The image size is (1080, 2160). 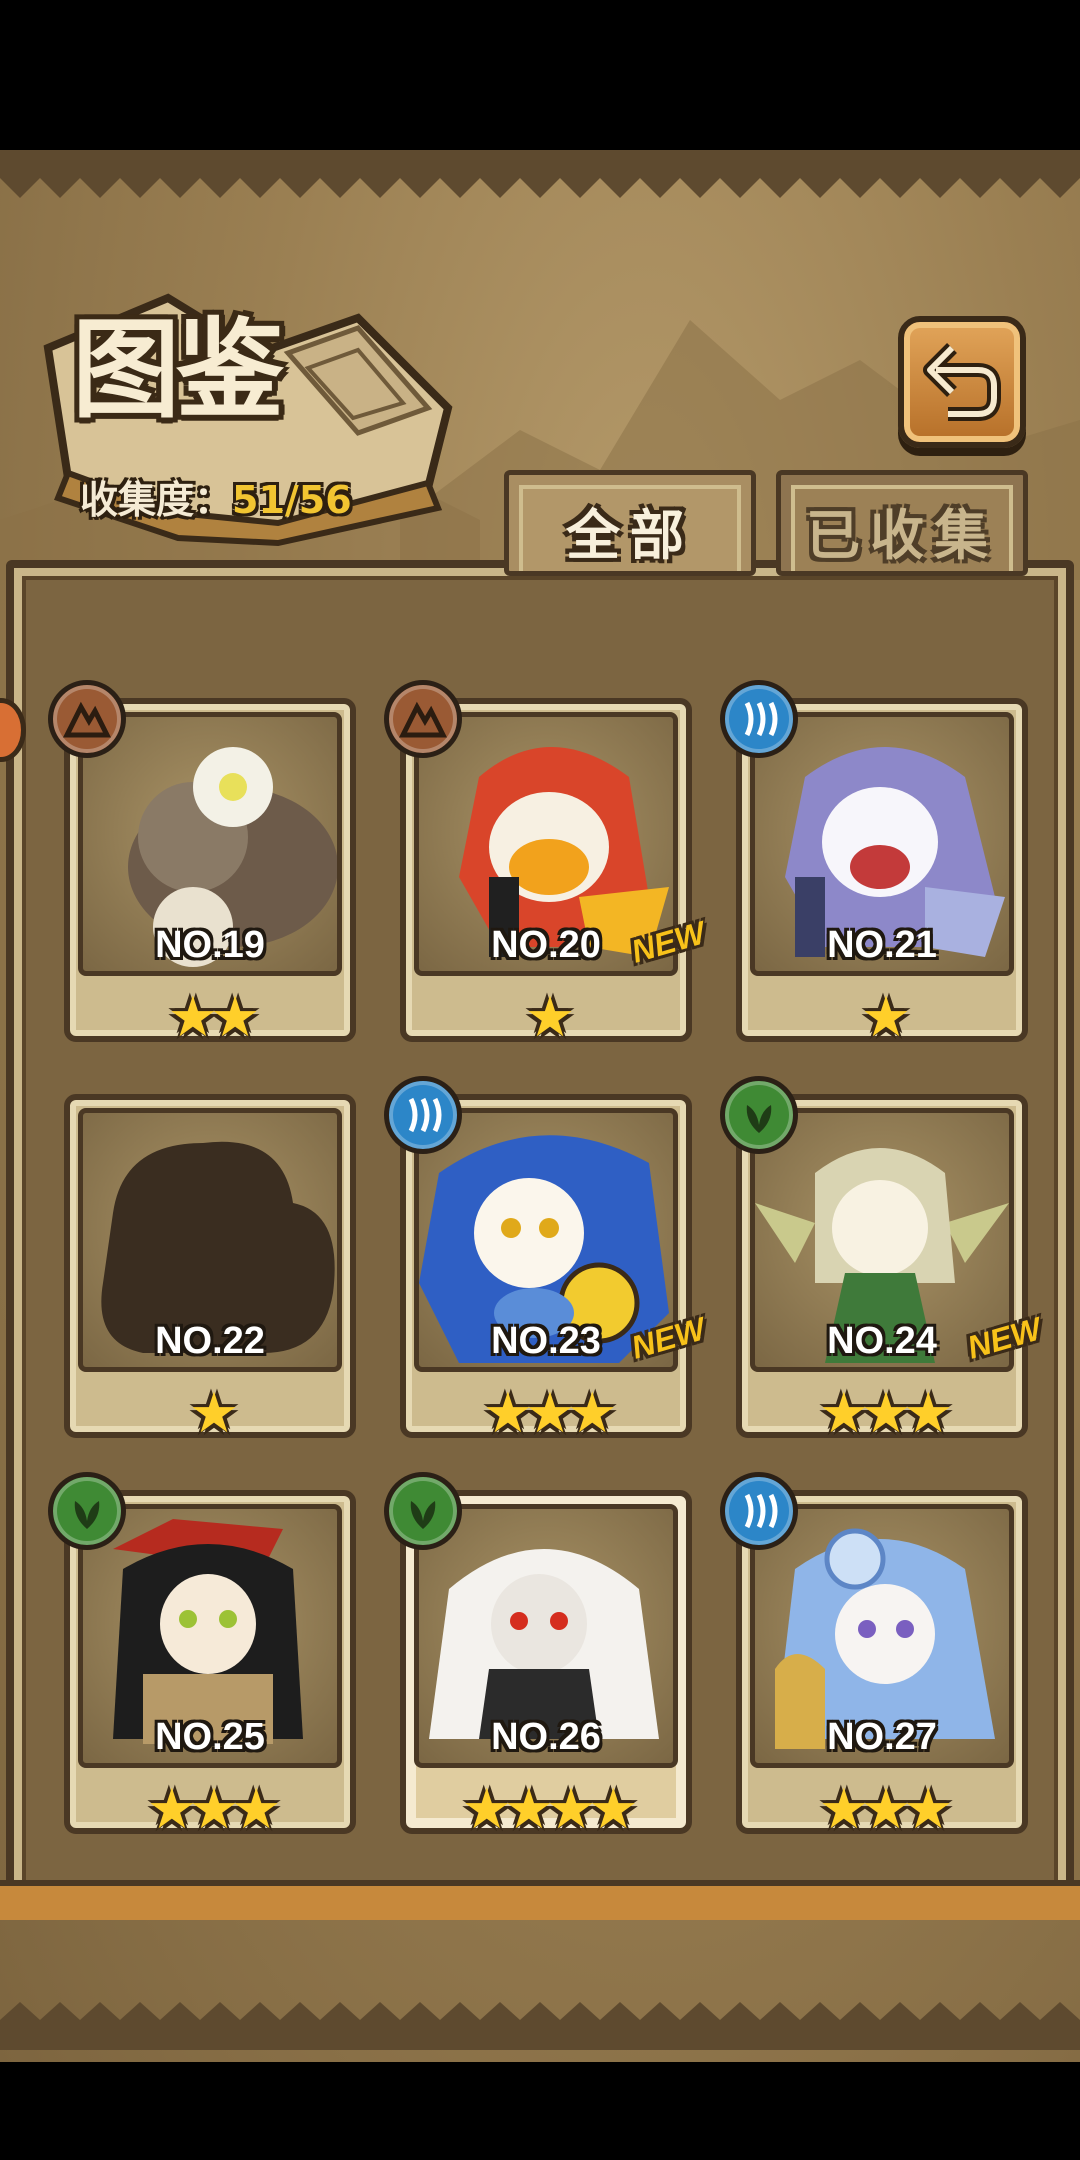 What do you see at coordinates (210, 945) in the screenshot?
I see `card-number: NO.19` at bounding box center [210, 945].